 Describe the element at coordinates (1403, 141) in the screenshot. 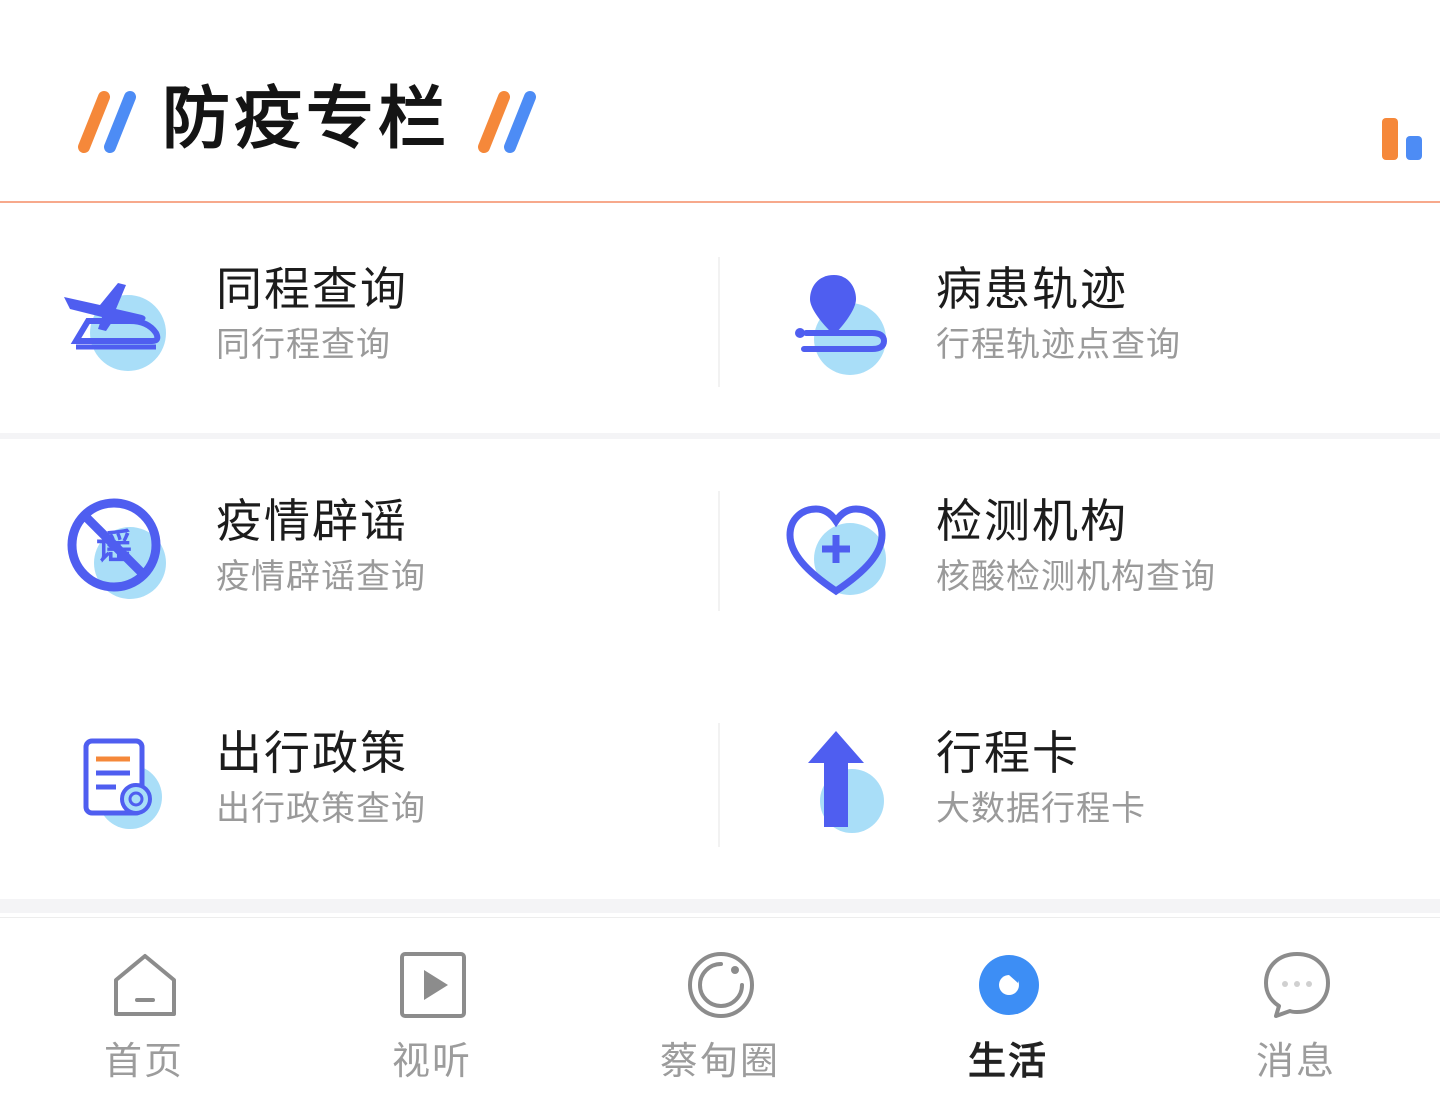

I see `bar-chart-icon` at that location.